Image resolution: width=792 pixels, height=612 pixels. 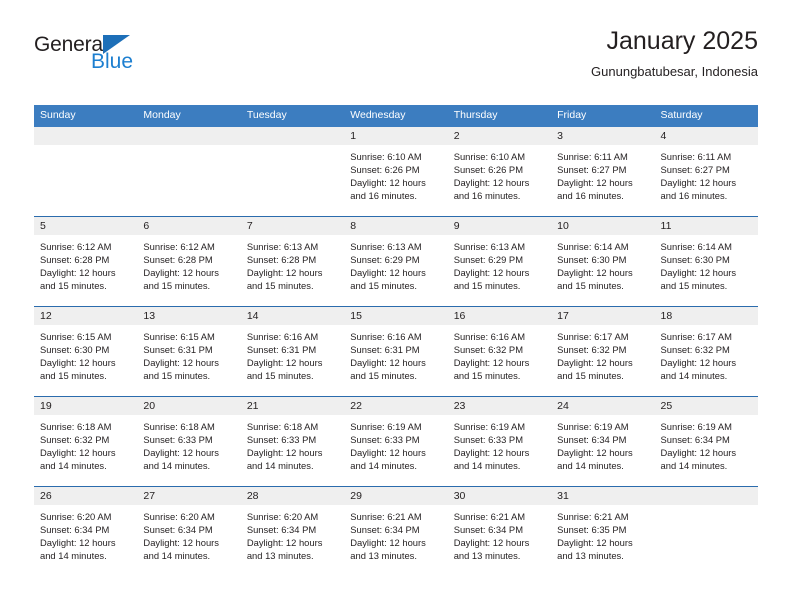 I want to click on day-detail-sunset: Sunset: 6:26 PM, so click(x=385, y=169).